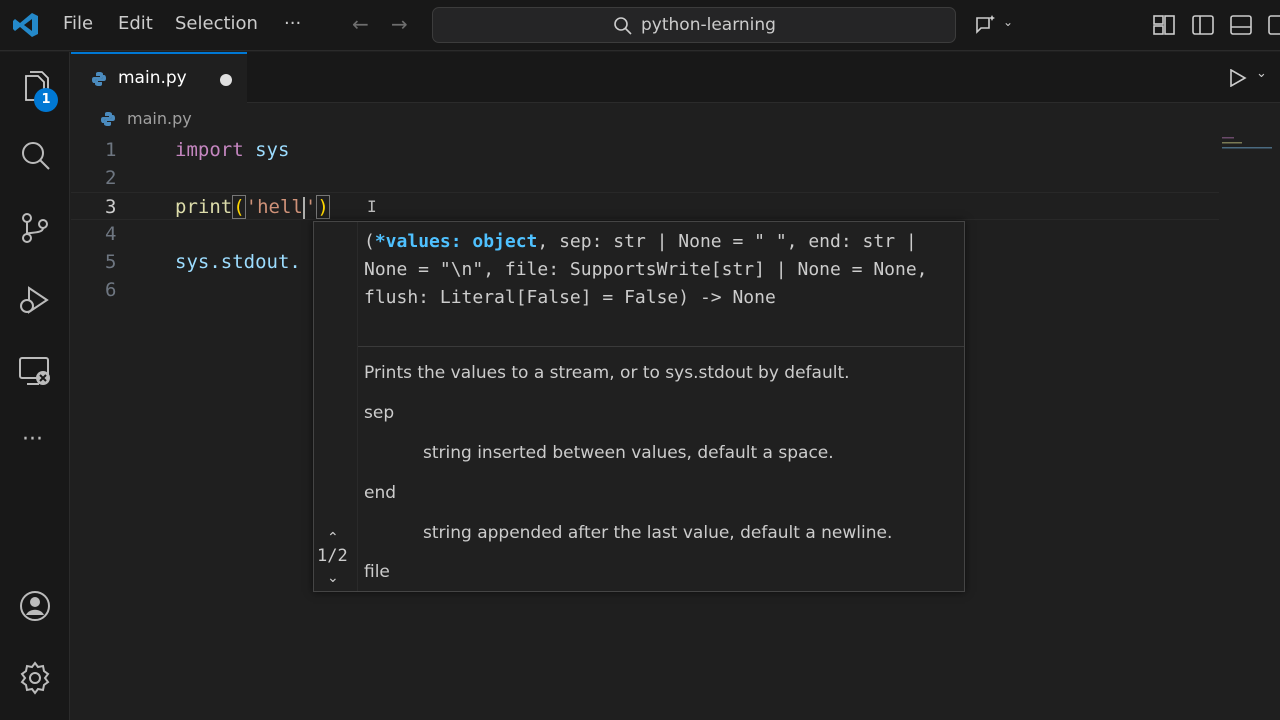 The height and width of the screenshot is (720, 1280). I want to click on code-line: 1 import sys, so click(645, 150).